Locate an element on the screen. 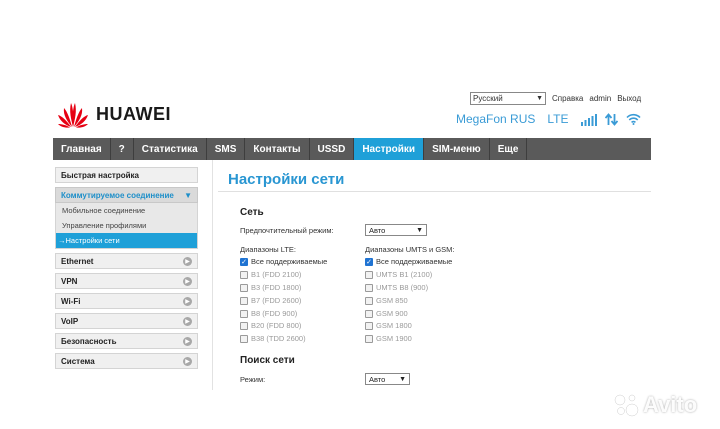 Image resolution: width=720 pixels, height=429 pixels. search-mode-select: Авто ▼ is located at coordinates (387, 379).